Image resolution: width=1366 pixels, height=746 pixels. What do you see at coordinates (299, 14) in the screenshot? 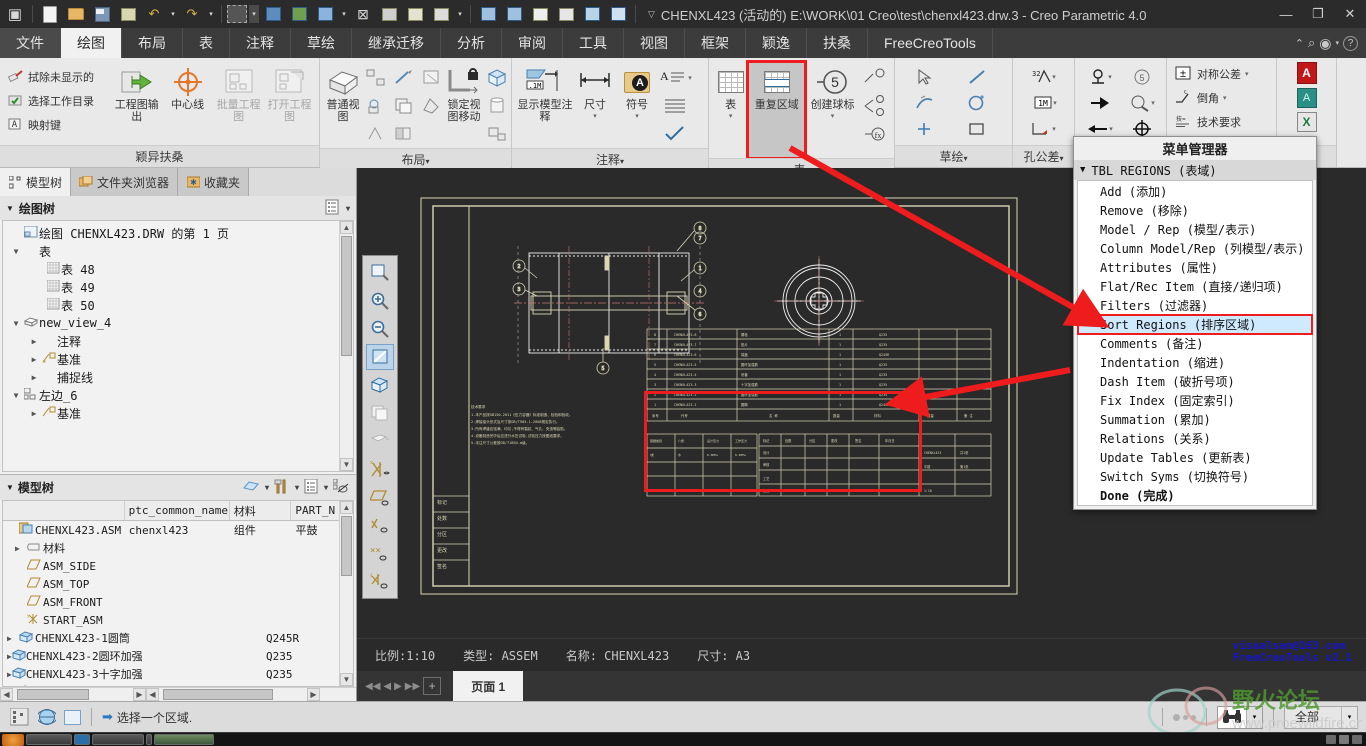
I see `display-style-icon` at bounding box center [299, 14].